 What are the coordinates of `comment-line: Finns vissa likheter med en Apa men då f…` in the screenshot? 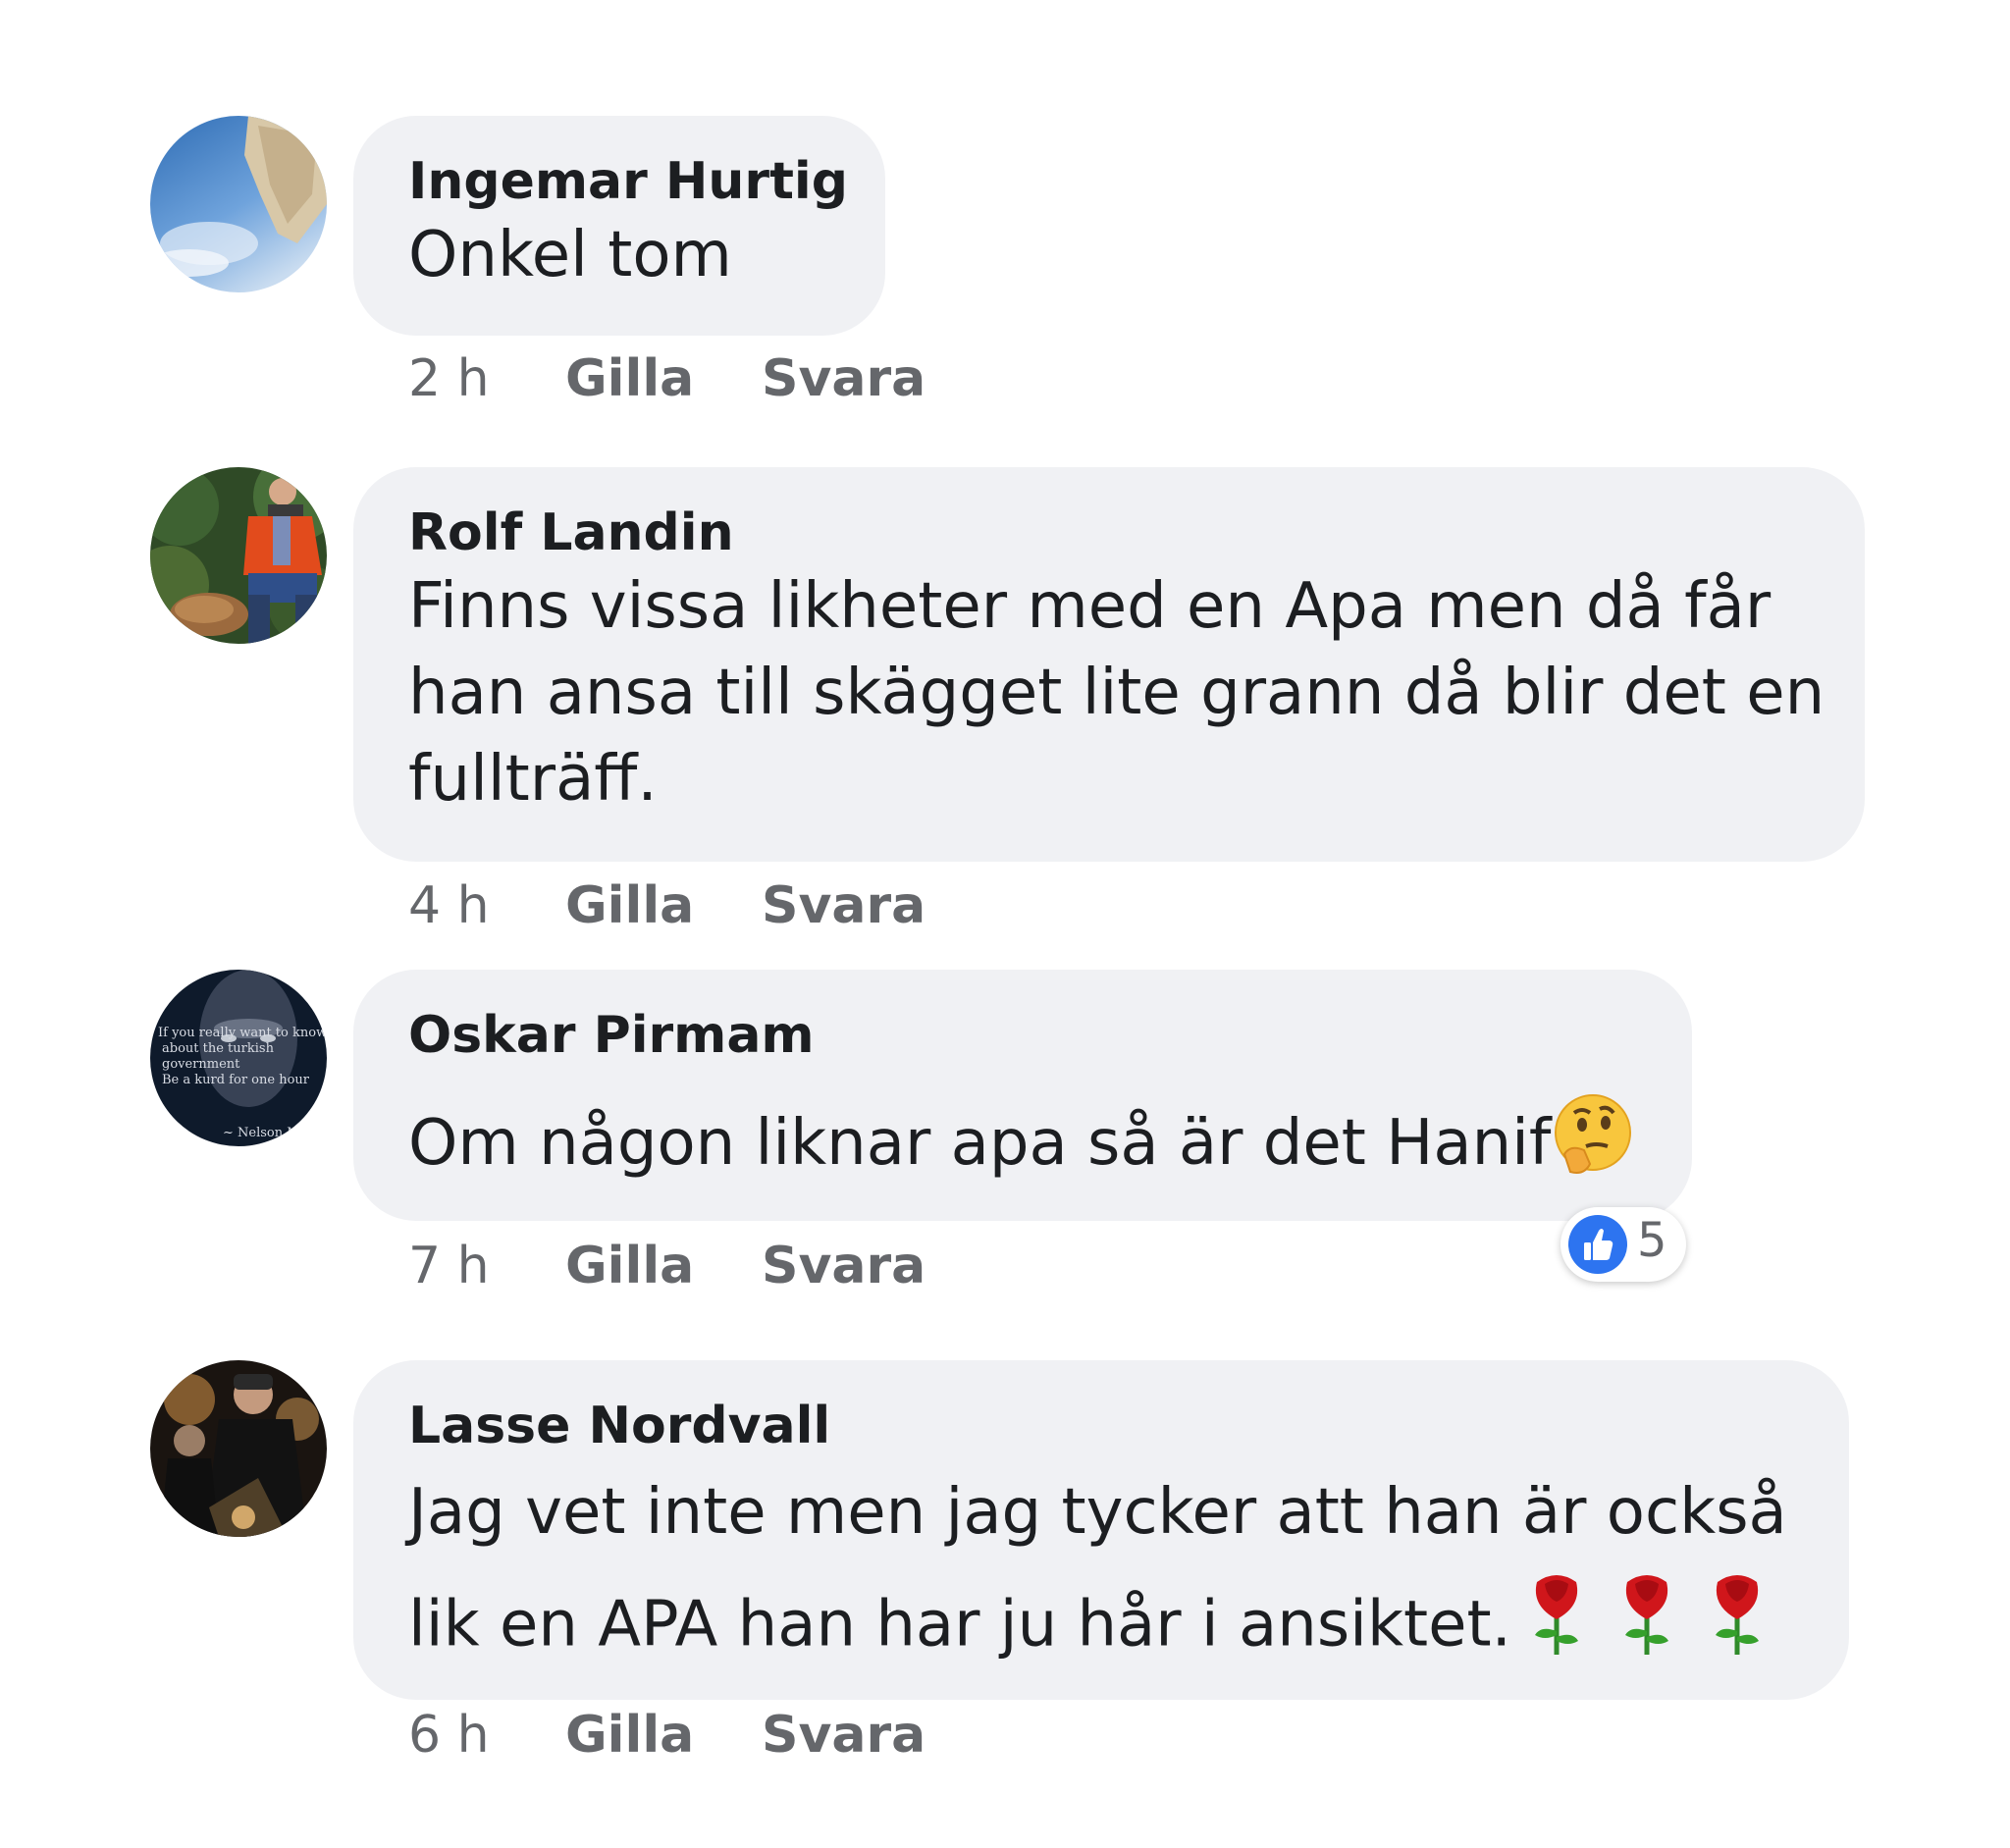 It's located at (1090, 607).